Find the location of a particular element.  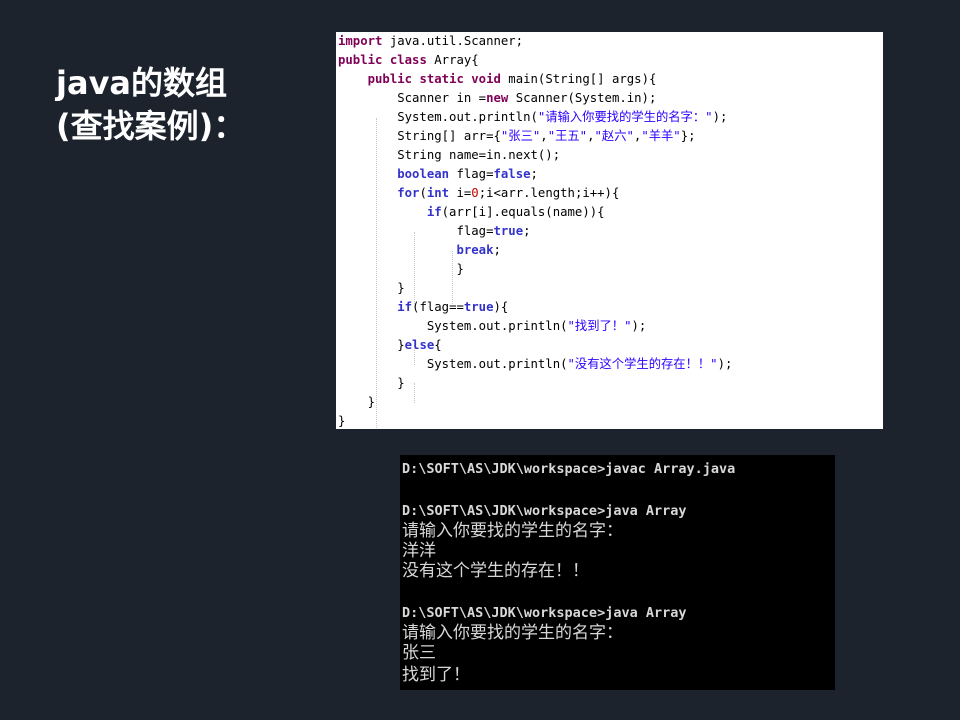

code-token: ( is located at coordinates (423, 193).